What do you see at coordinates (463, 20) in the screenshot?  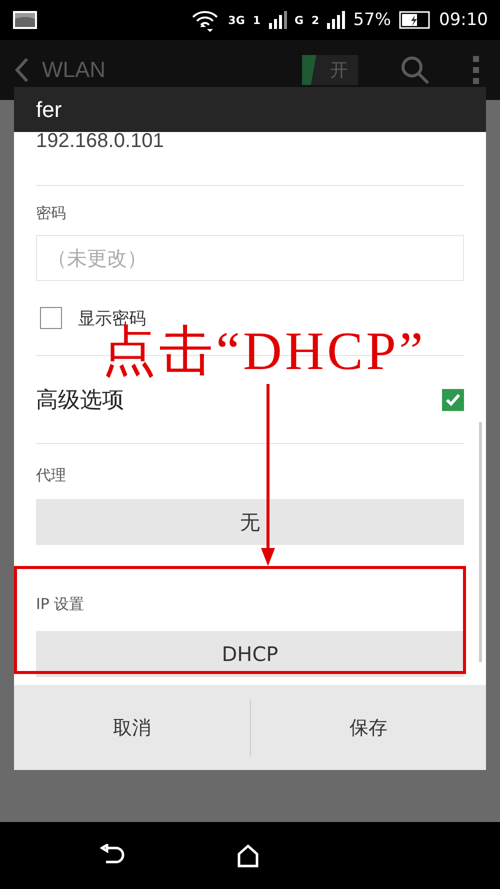 I see `clock: 09:10` at bounding box center [463, 20].